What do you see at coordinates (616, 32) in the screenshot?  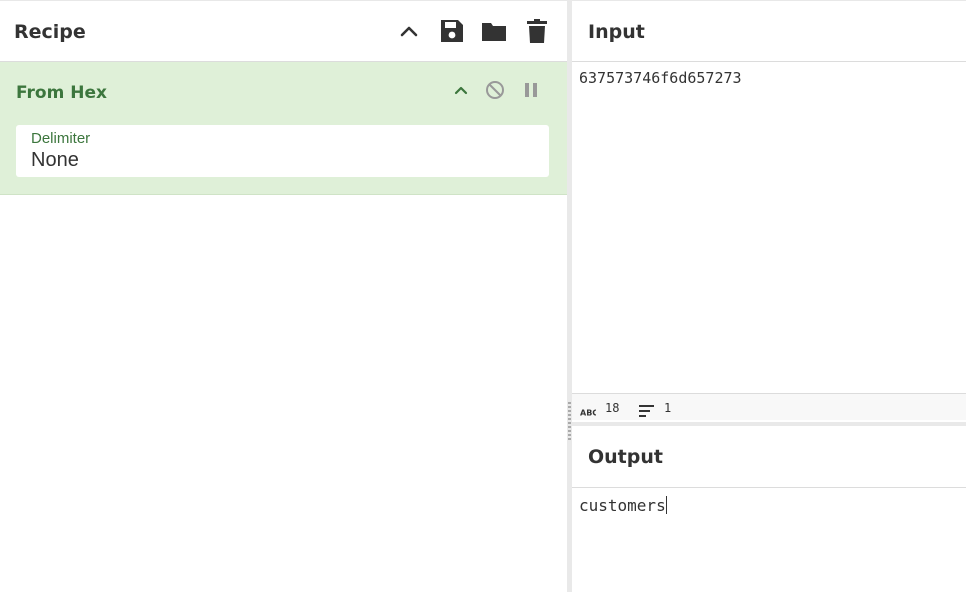 I see `input-title: Input` at bounding box center [616, 32].